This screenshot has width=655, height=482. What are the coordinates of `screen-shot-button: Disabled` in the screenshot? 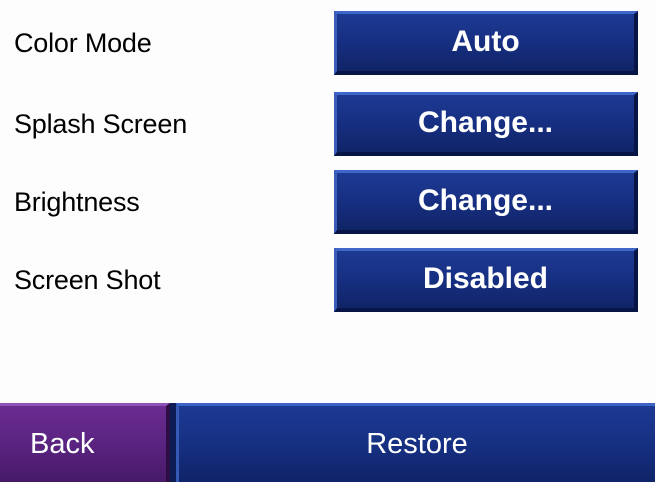 It's located at (486, 280).